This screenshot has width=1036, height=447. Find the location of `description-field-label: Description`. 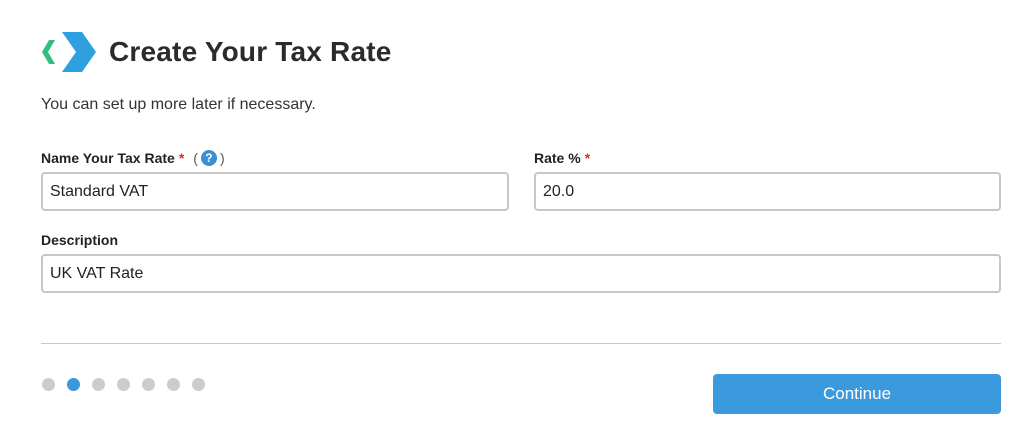

description-field-label: Description is located at coordinates (79, 240).